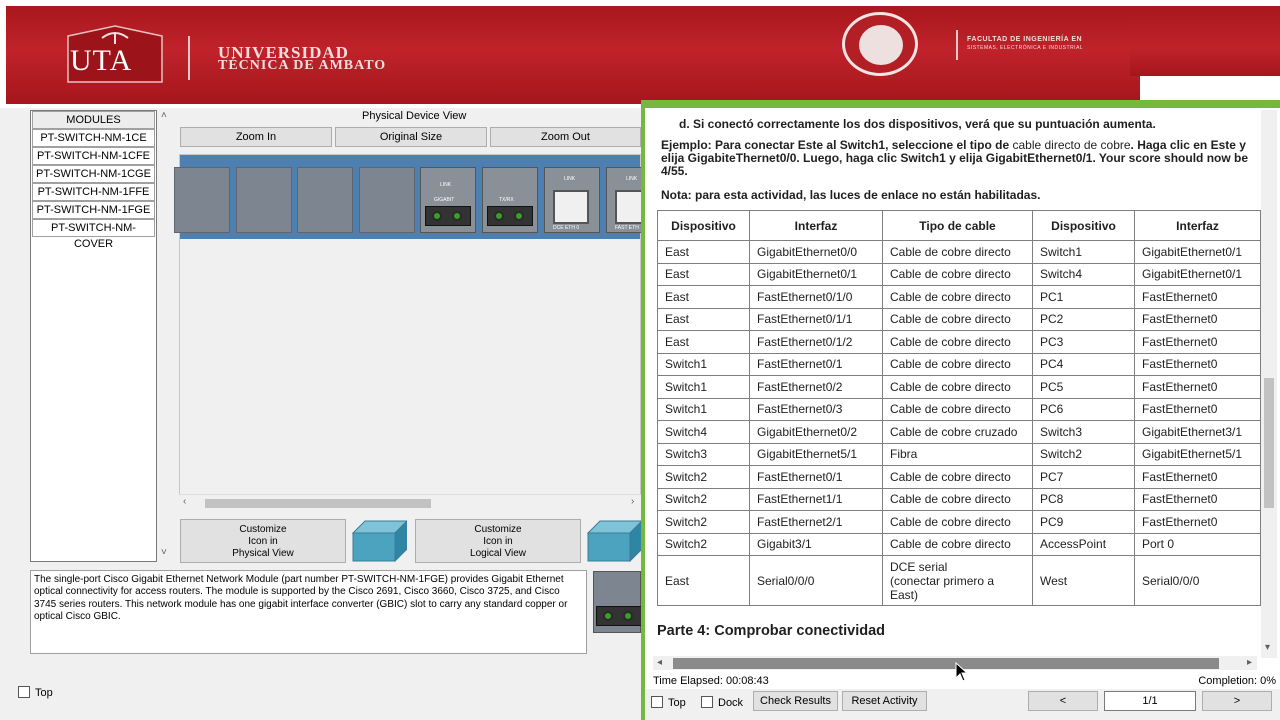 Image resolution: width=1280 pixels, height=720 pixels. What do you see at coordinates (816, 544) in the screenshot?
I see `table-cell: Gigabit3/1` at bounding box center [816, 544].